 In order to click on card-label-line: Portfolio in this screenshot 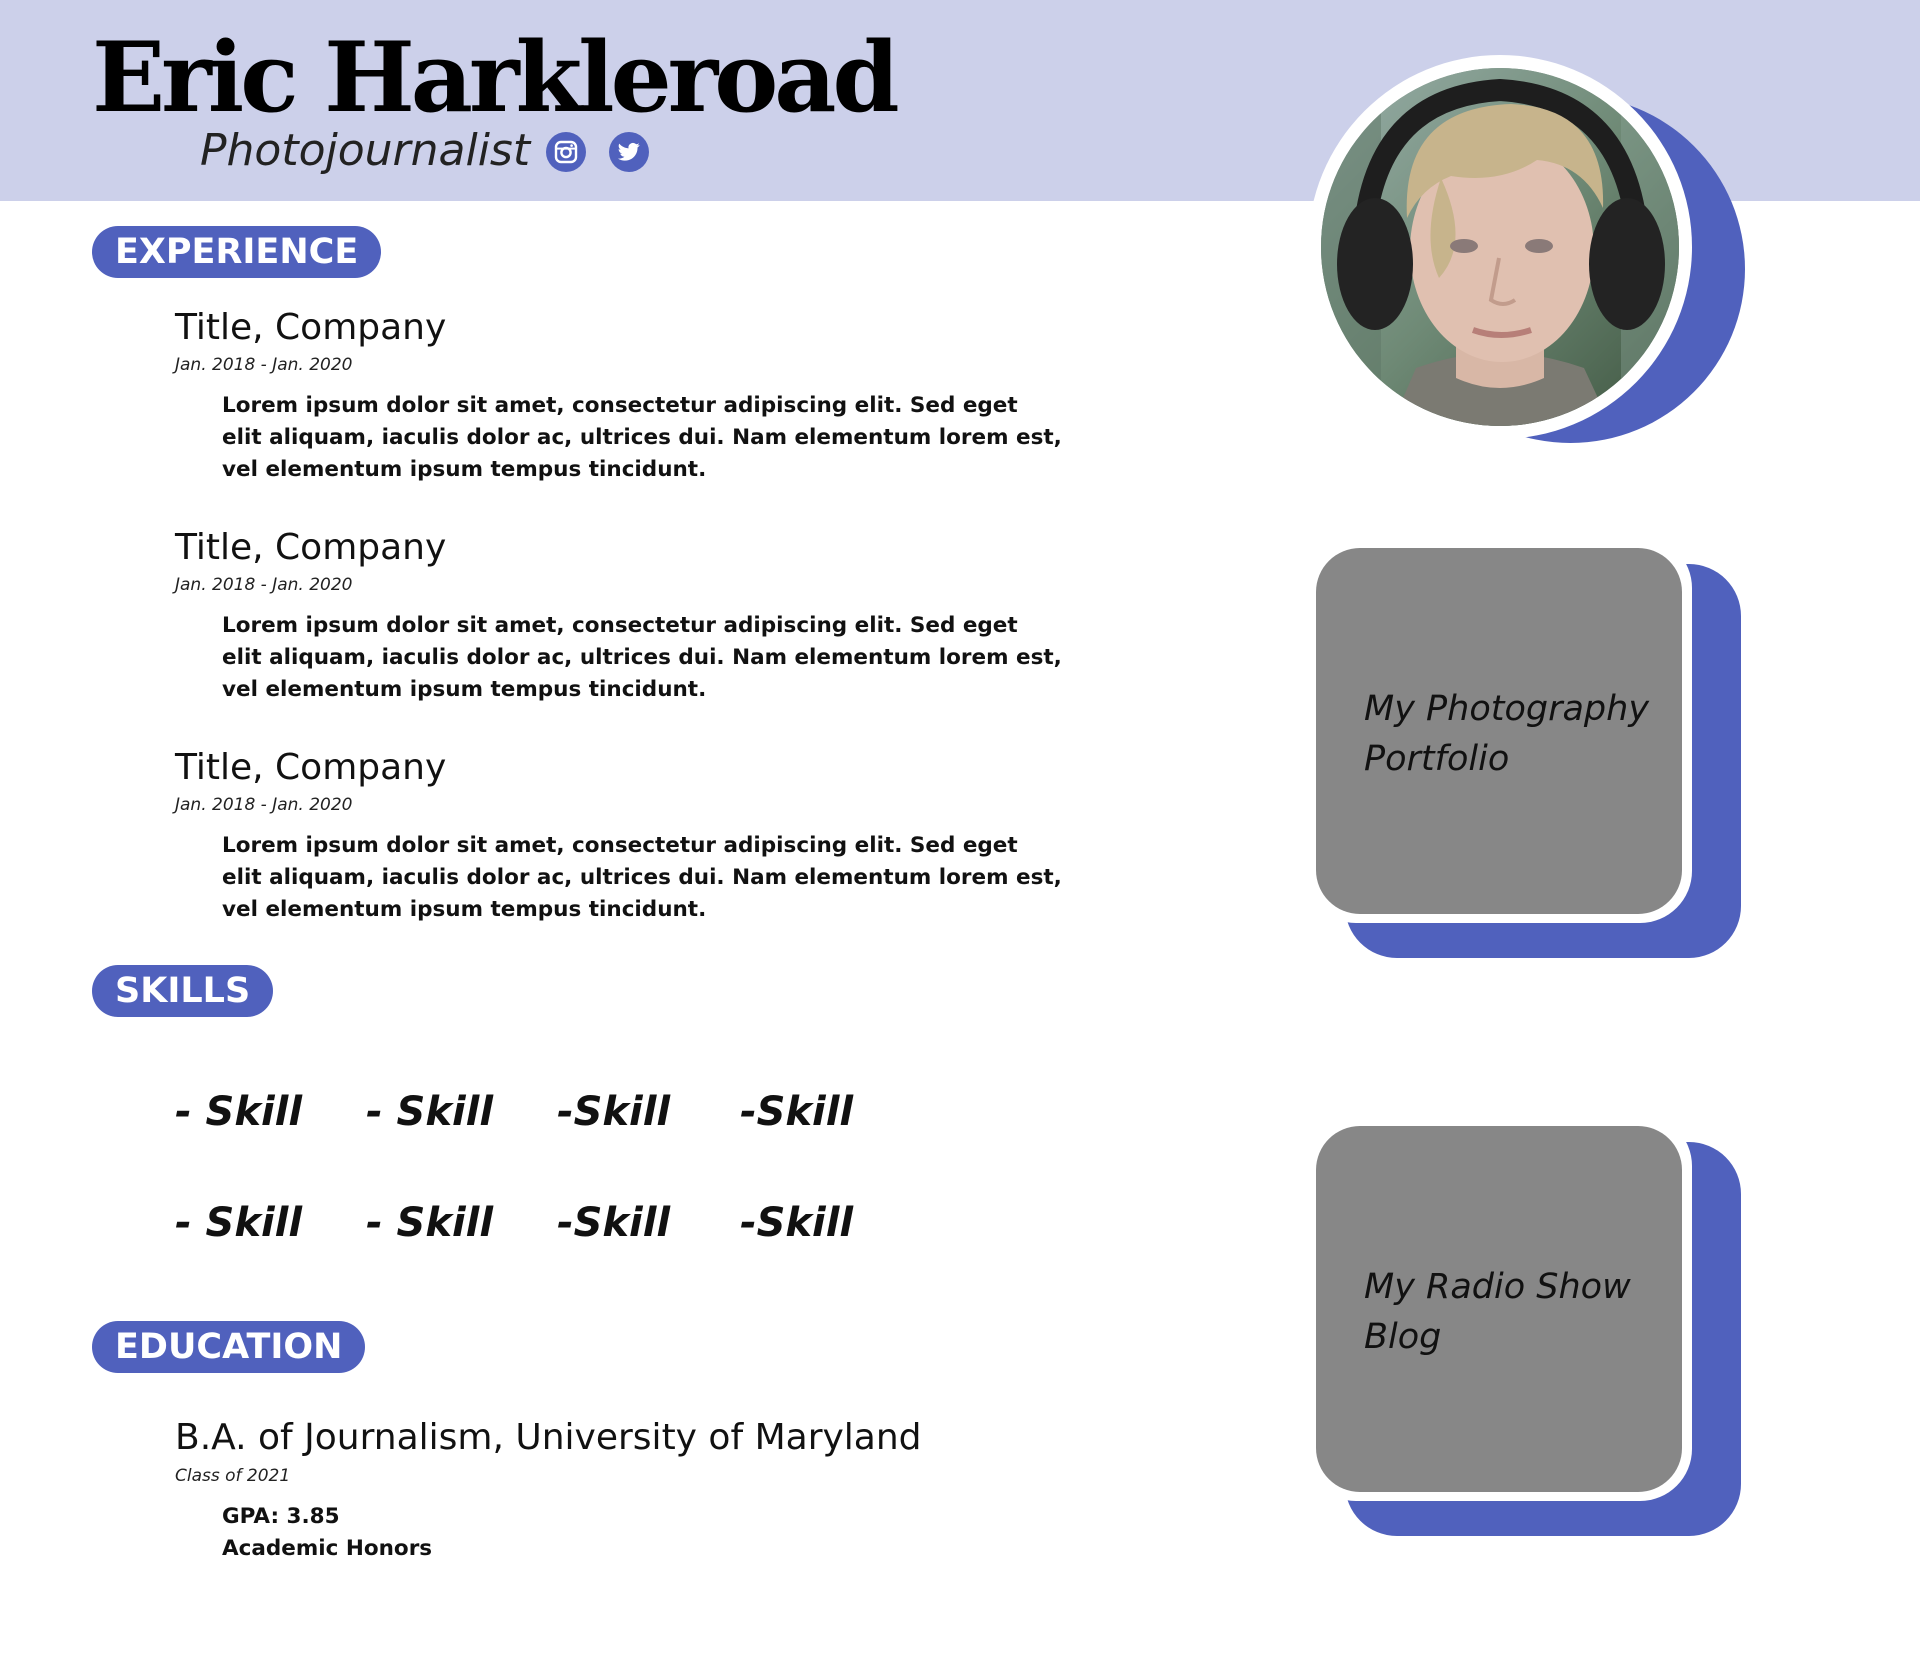, I will do `click(1437, 759)`.